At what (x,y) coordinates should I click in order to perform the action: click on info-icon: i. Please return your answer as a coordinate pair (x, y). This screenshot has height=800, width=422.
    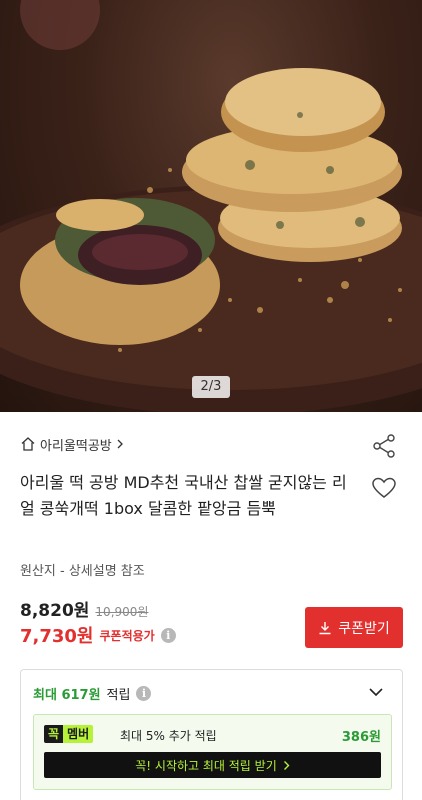
    Looking at the image, I should click on (168, 635).